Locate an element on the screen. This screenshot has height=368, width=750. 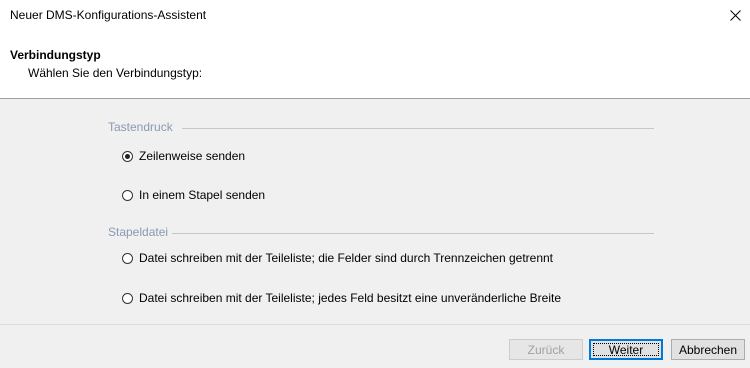
close-icon is located at coordinates (735, 15).